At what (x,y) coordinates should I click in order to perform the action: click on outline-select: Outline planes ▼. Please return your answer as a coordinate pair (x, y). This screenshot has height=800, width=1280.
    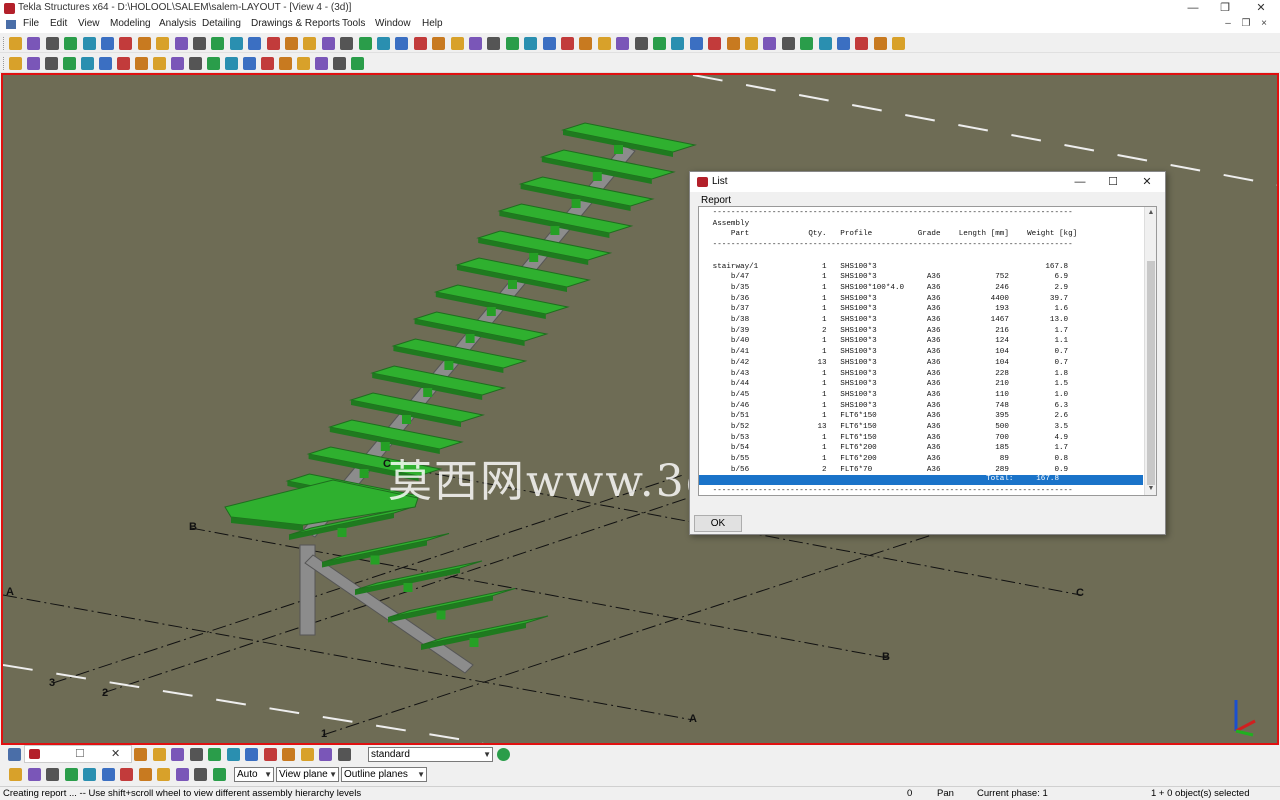
    Looking at the image, I should click on (384, 774).